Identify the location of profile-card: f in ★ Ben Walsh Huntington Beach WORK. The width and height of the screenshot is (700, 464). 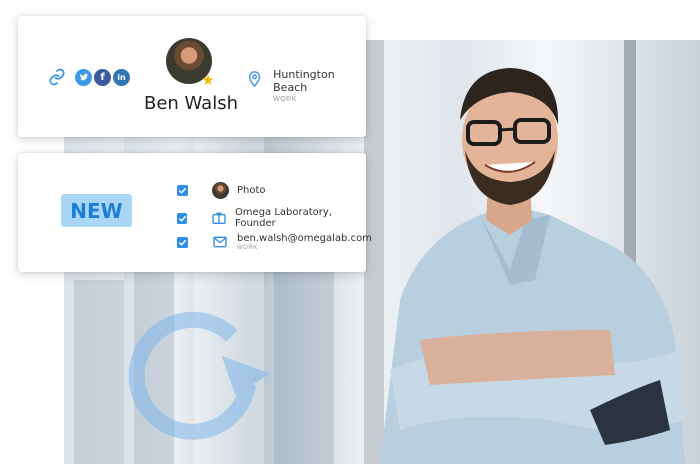
(192, 76).